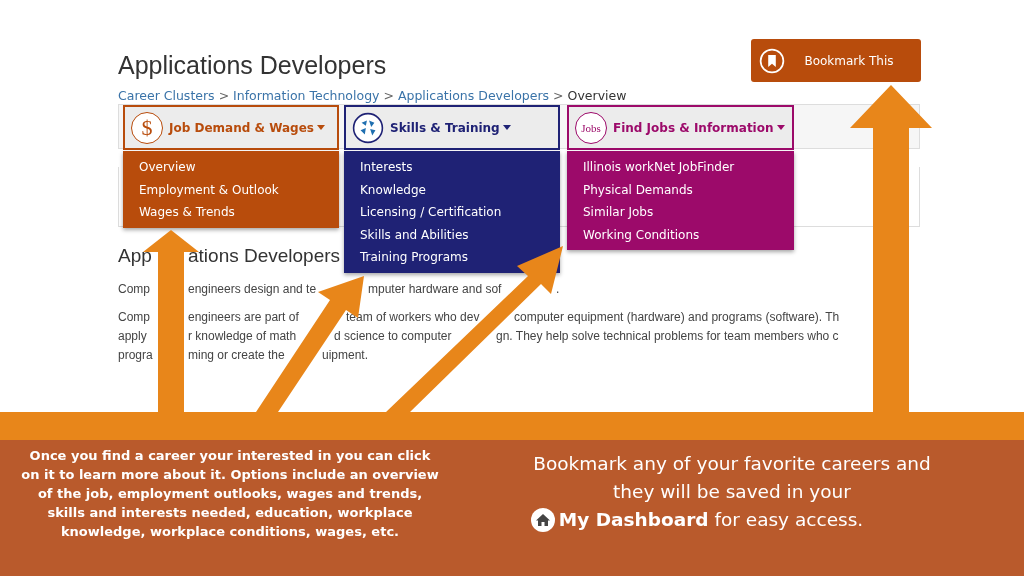 Image resolution: width=1024 pixels, height=576 pixels. I want to click on breadcrumb-link: Applications Developers, so click(473, 95).